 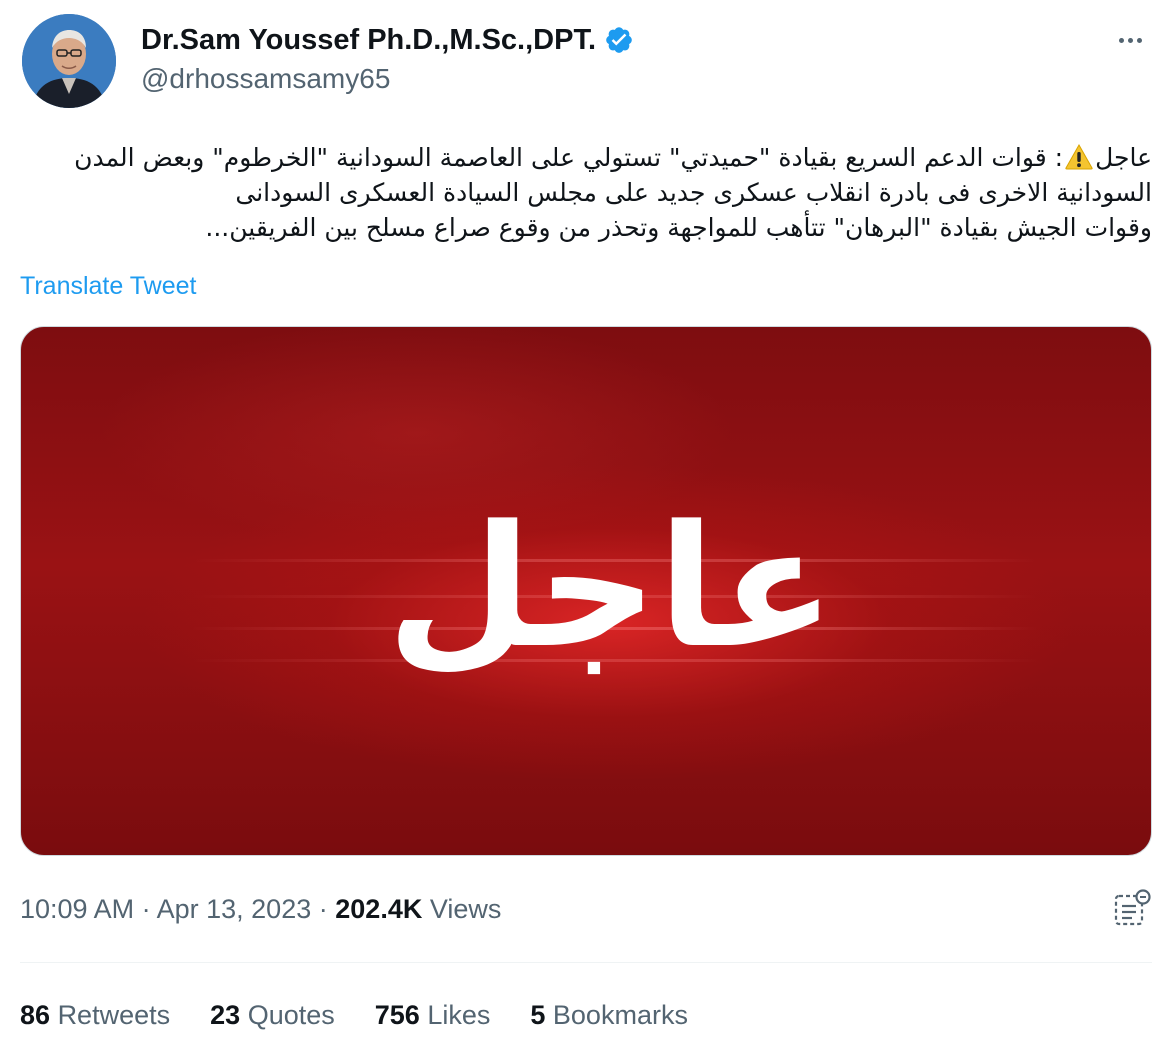 What do you see at coordinates (272, 1015) in the screenshot?
I see `quotes-stat: 23 Quotes` at bounding box center [272, 1015].